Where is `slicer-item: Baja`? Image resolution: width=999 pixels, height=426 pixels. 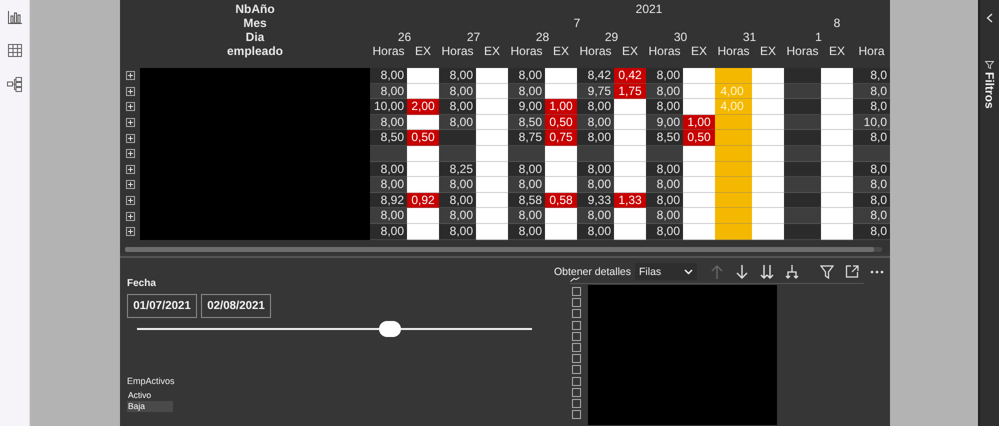 slicer-item: Baja is located at coordinates (150, 406).